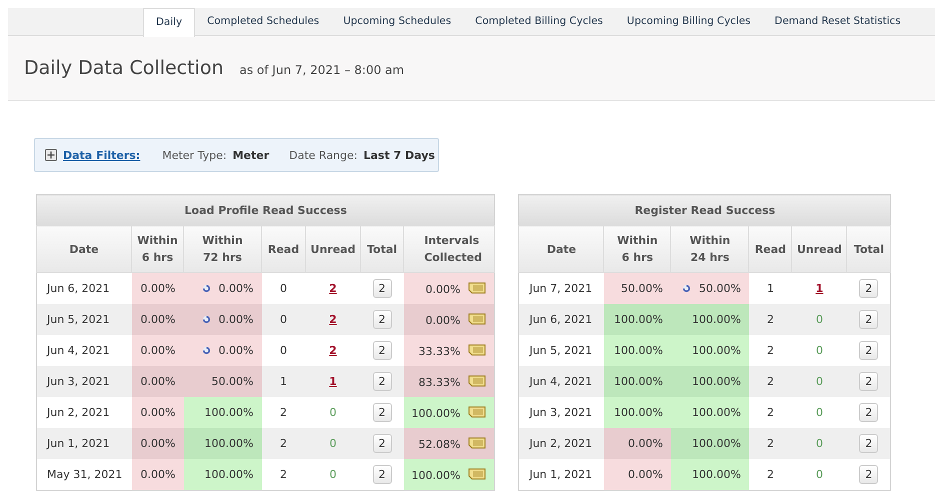 The image size is (935, 491). I want to click on tab: Upcoming Schedules, so click(397, 21).